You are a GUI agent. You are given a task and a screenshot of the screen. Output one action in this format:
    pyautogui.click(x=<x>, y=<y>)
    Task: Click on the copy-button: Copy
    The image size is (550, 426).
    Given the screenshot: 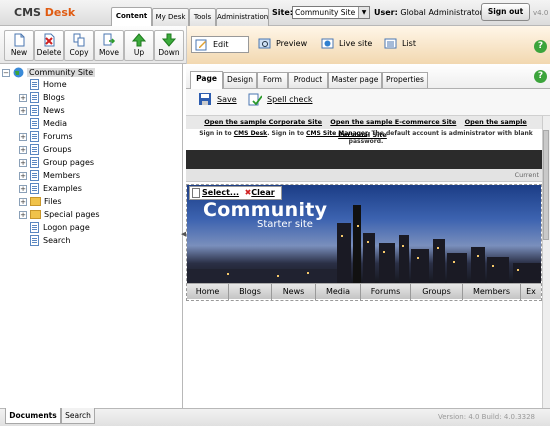 What is the action you would take?
    pyautogui.click(x=79, y=45)
    